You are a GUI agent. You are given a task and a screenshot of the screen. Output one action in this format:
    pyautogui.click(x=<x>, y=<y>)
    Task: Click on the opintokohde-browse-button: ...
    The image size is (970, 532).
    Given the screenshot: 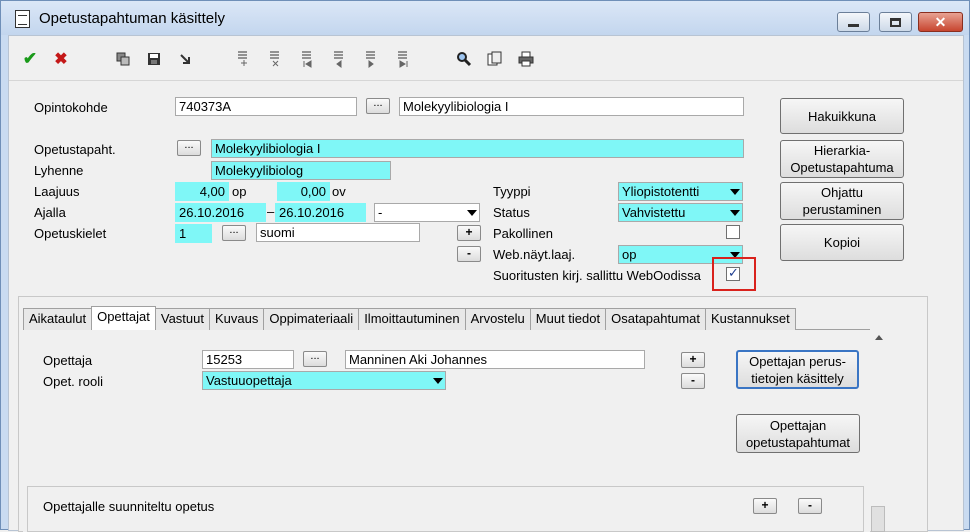 What is the action you would take?
    pyautogui.click(x=378, y=106)
    